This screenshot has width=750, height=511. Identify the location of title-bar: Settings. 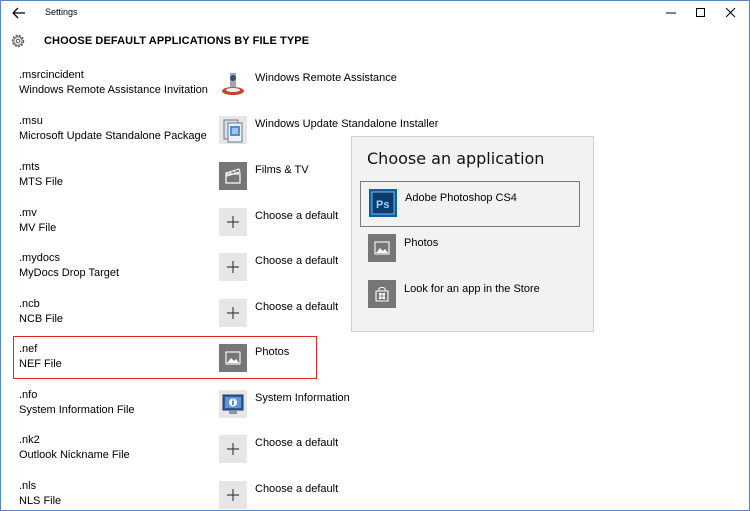
(375, 13).